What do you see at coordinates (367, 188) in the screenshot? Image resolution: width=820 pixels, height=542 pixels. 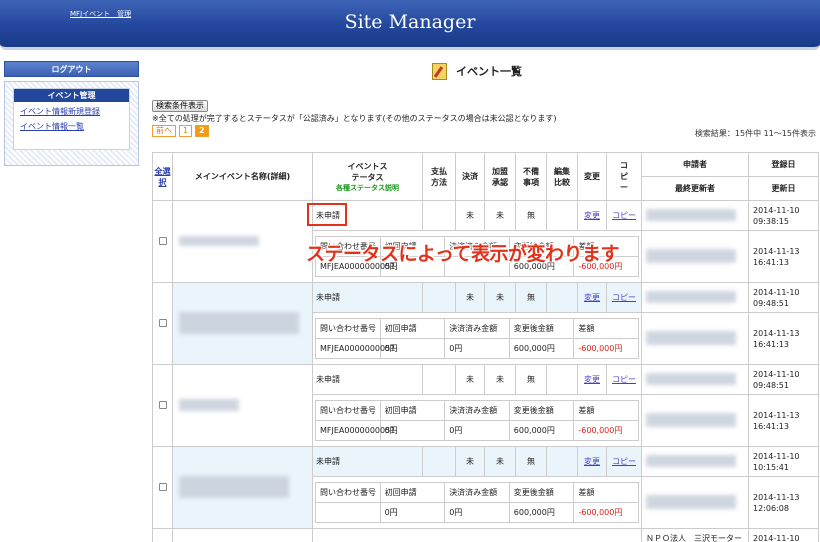 I see `status-help-link: 各種ステータス説明` at bounding box center [367, 188].